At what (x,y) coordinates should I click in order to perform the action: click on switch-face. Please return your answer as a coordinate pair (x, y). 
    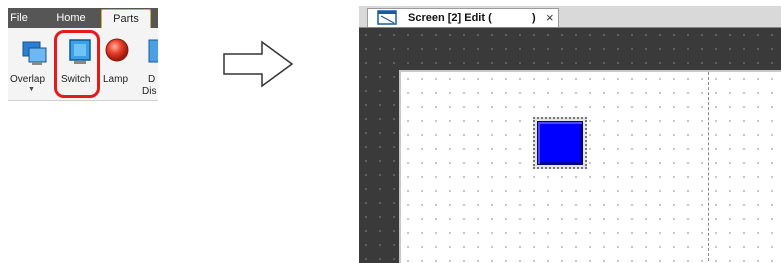
    Looking at the image, I should click on (560, 143).